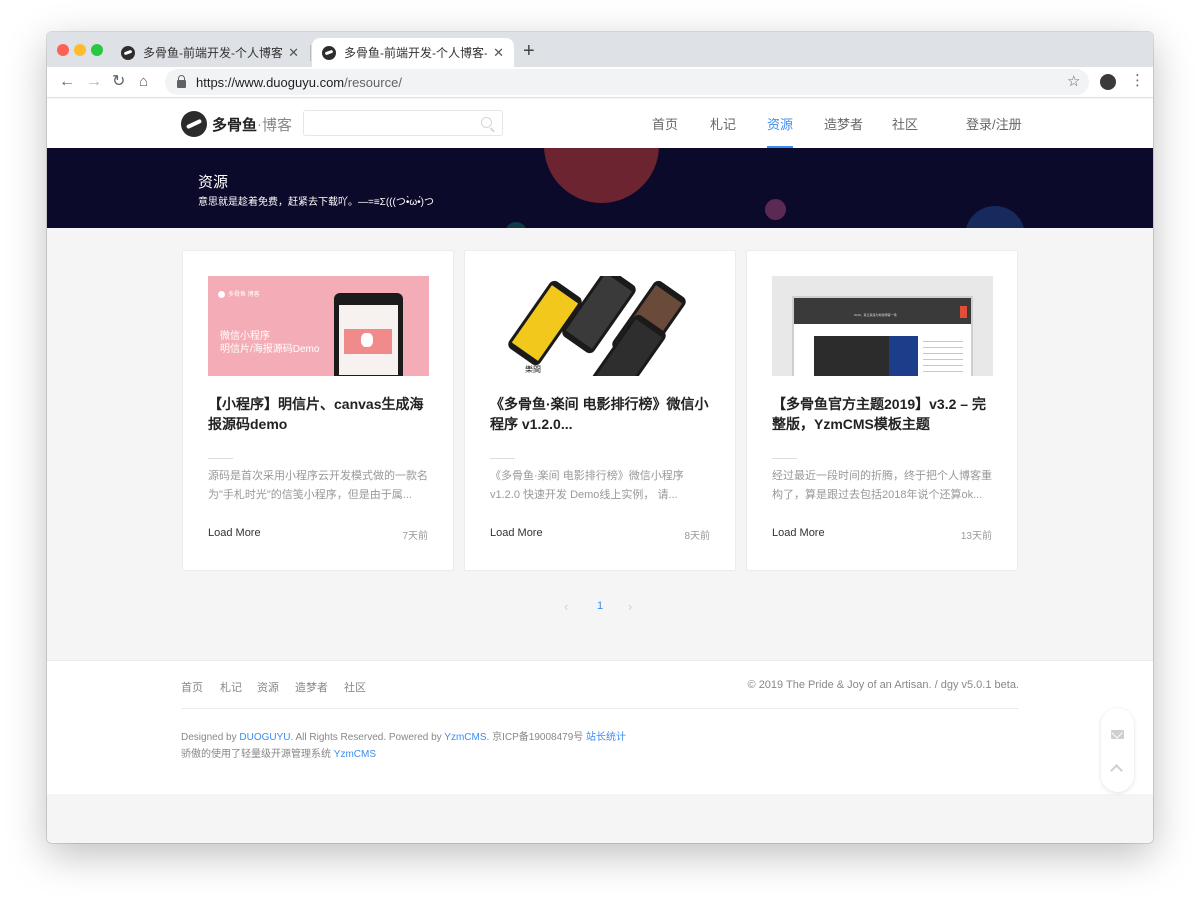  What do you see at coordinates (366, 737) in the screenshot?
I see `rights-text: . All Rights Reserved. Powered by` at bounding box center [366, 737].